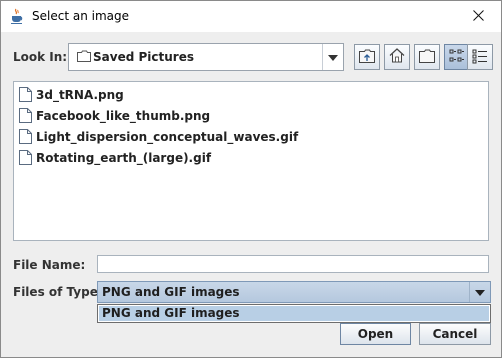  I want to click on files-of-type-popup: PNG and GIF images, so click(294, 313).